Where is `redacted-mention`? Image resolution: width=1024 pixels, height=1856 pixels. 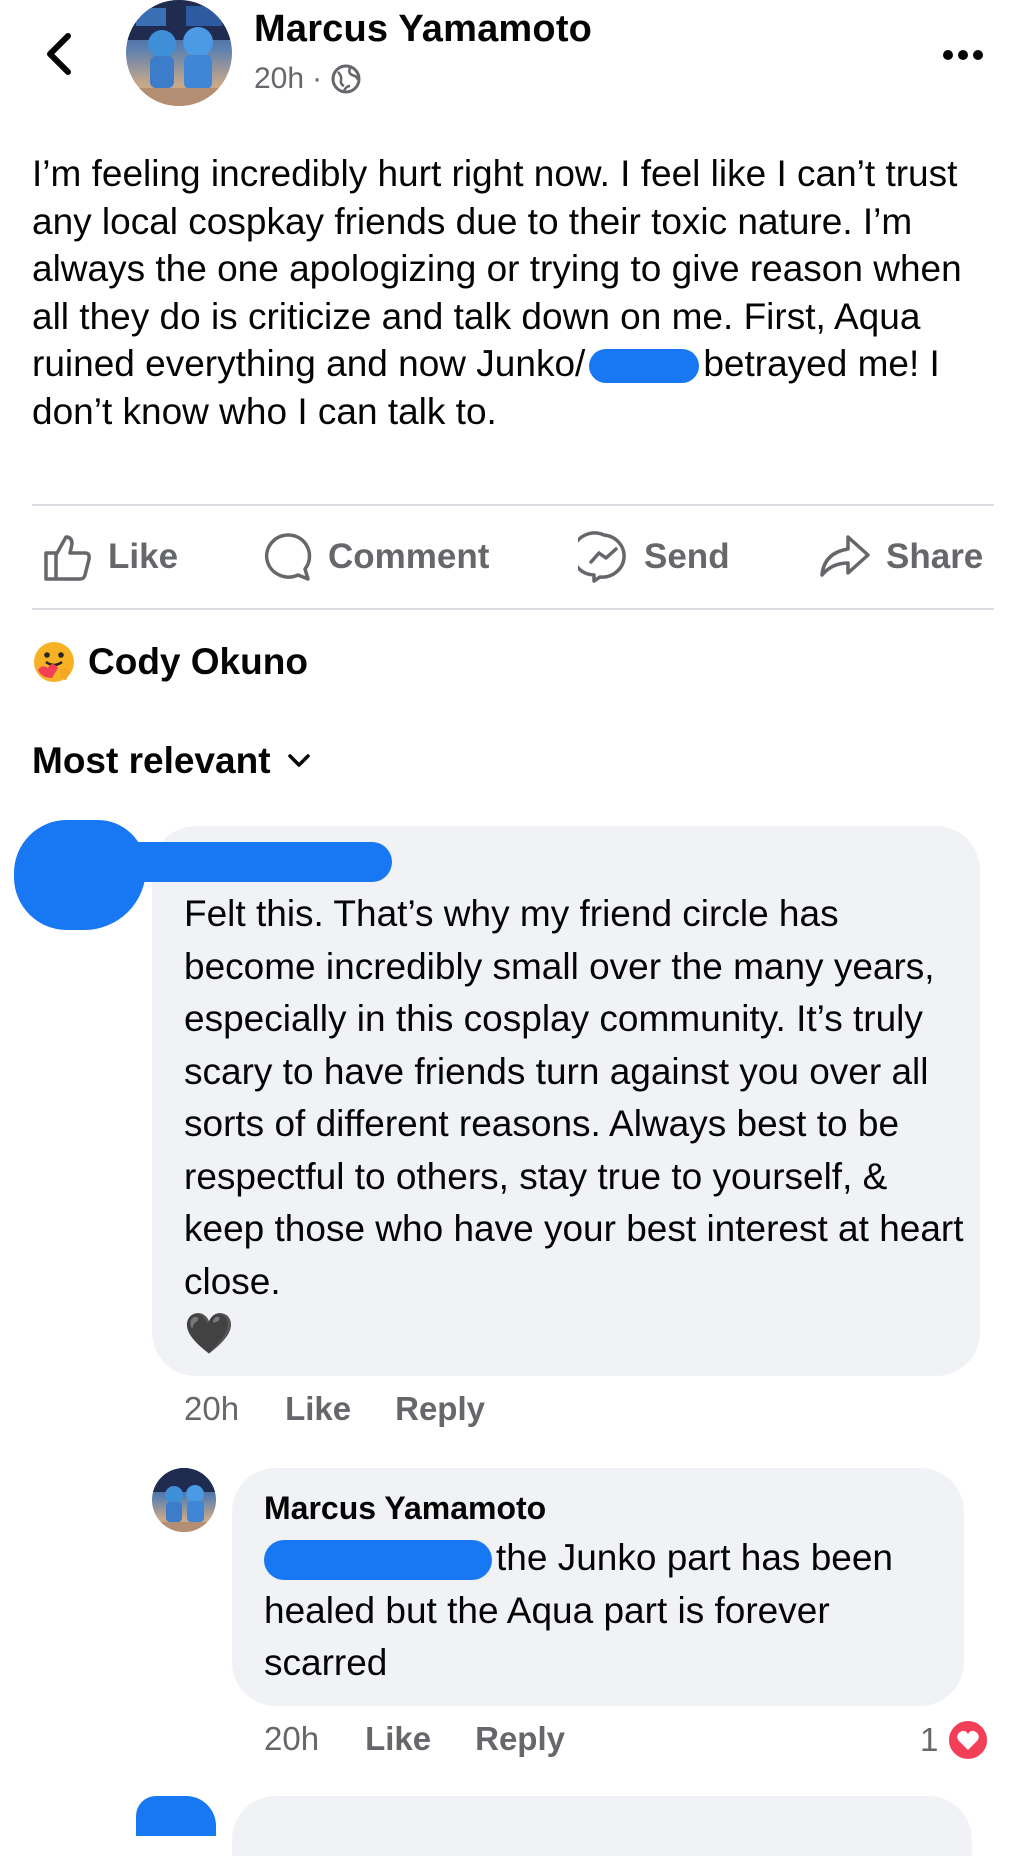 redacted-mention is located at coordinates (378, 1560).